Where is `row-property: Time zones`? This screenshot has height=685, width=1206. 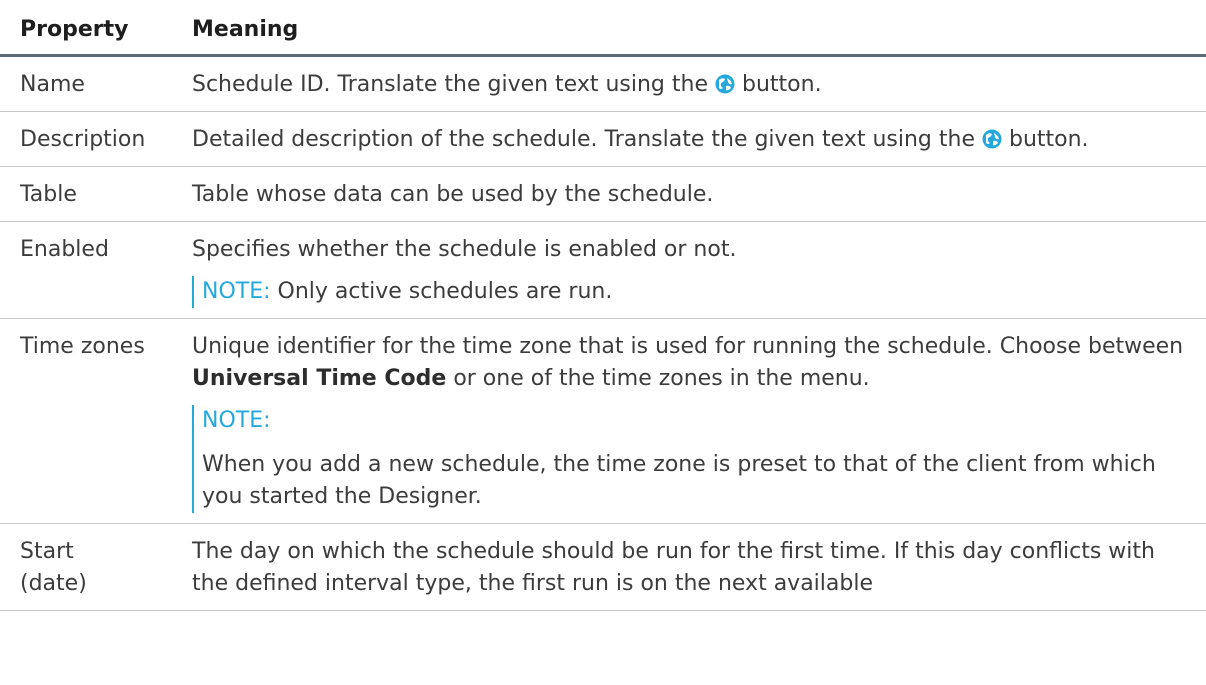 row-property: Time zones is located at coordinates (89, 421).